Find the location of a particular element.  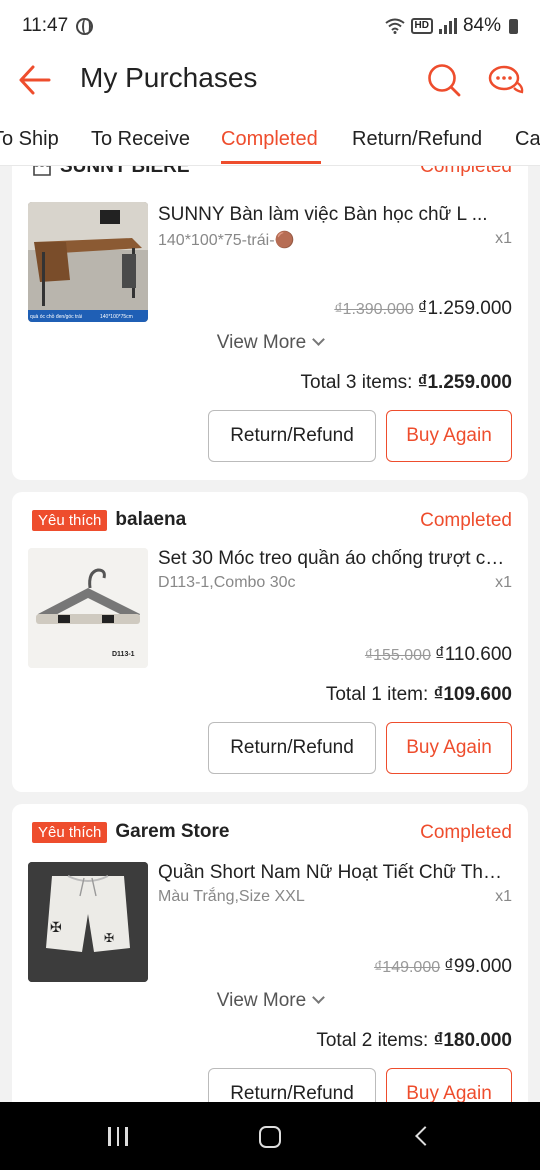

price-group: ₫1.390.000 ₫1.259.000 is located at coordinates (423, 309).